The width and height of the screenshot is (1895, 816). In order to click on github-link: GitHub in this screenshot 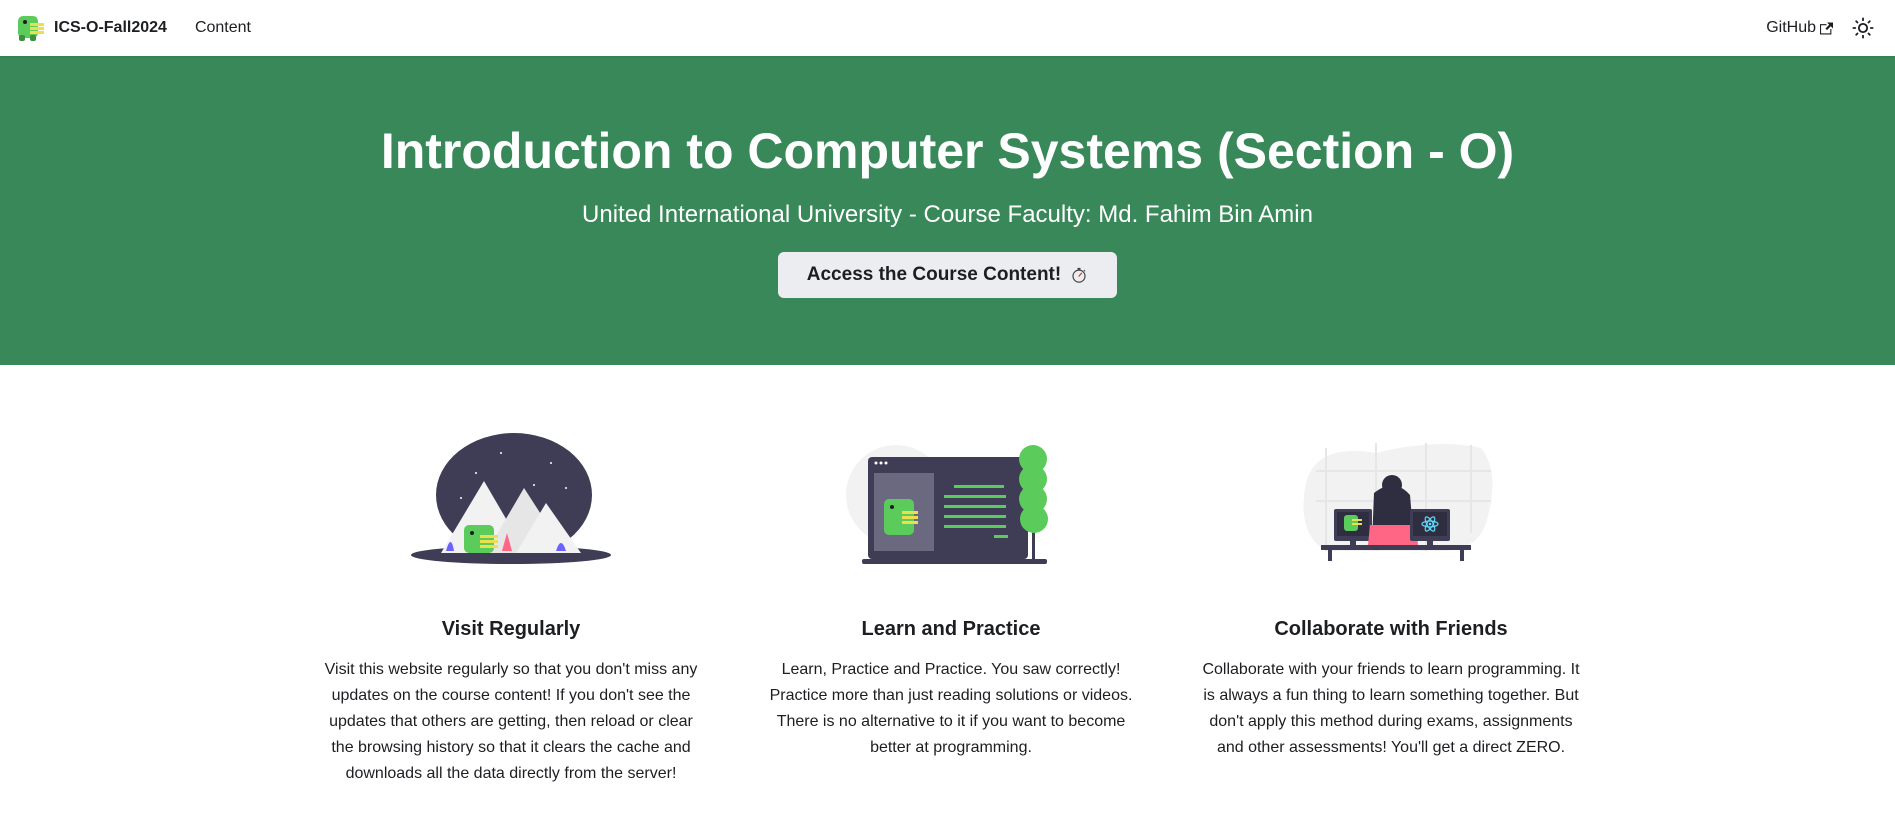, I will do `click(1799, 28)`.